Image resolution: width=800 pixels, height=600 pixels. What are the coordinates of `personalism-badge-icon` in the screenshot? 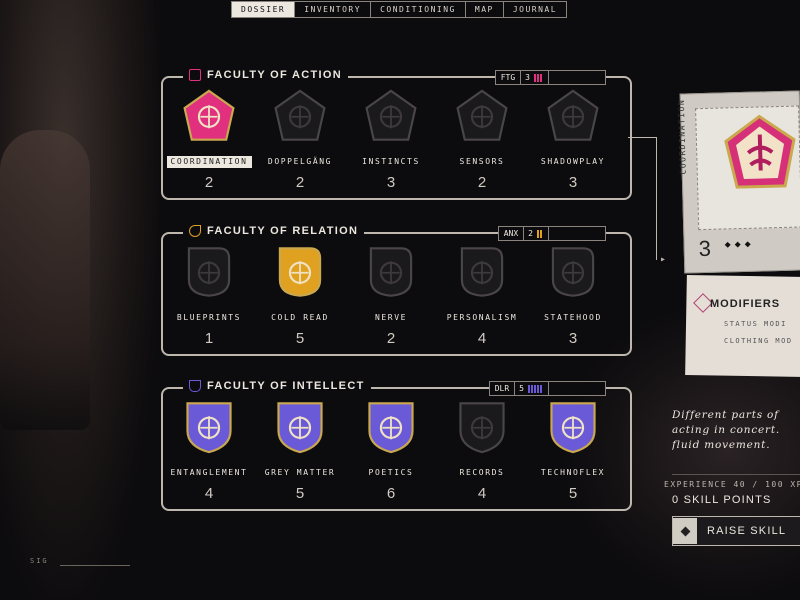 It's located at (482, 272).